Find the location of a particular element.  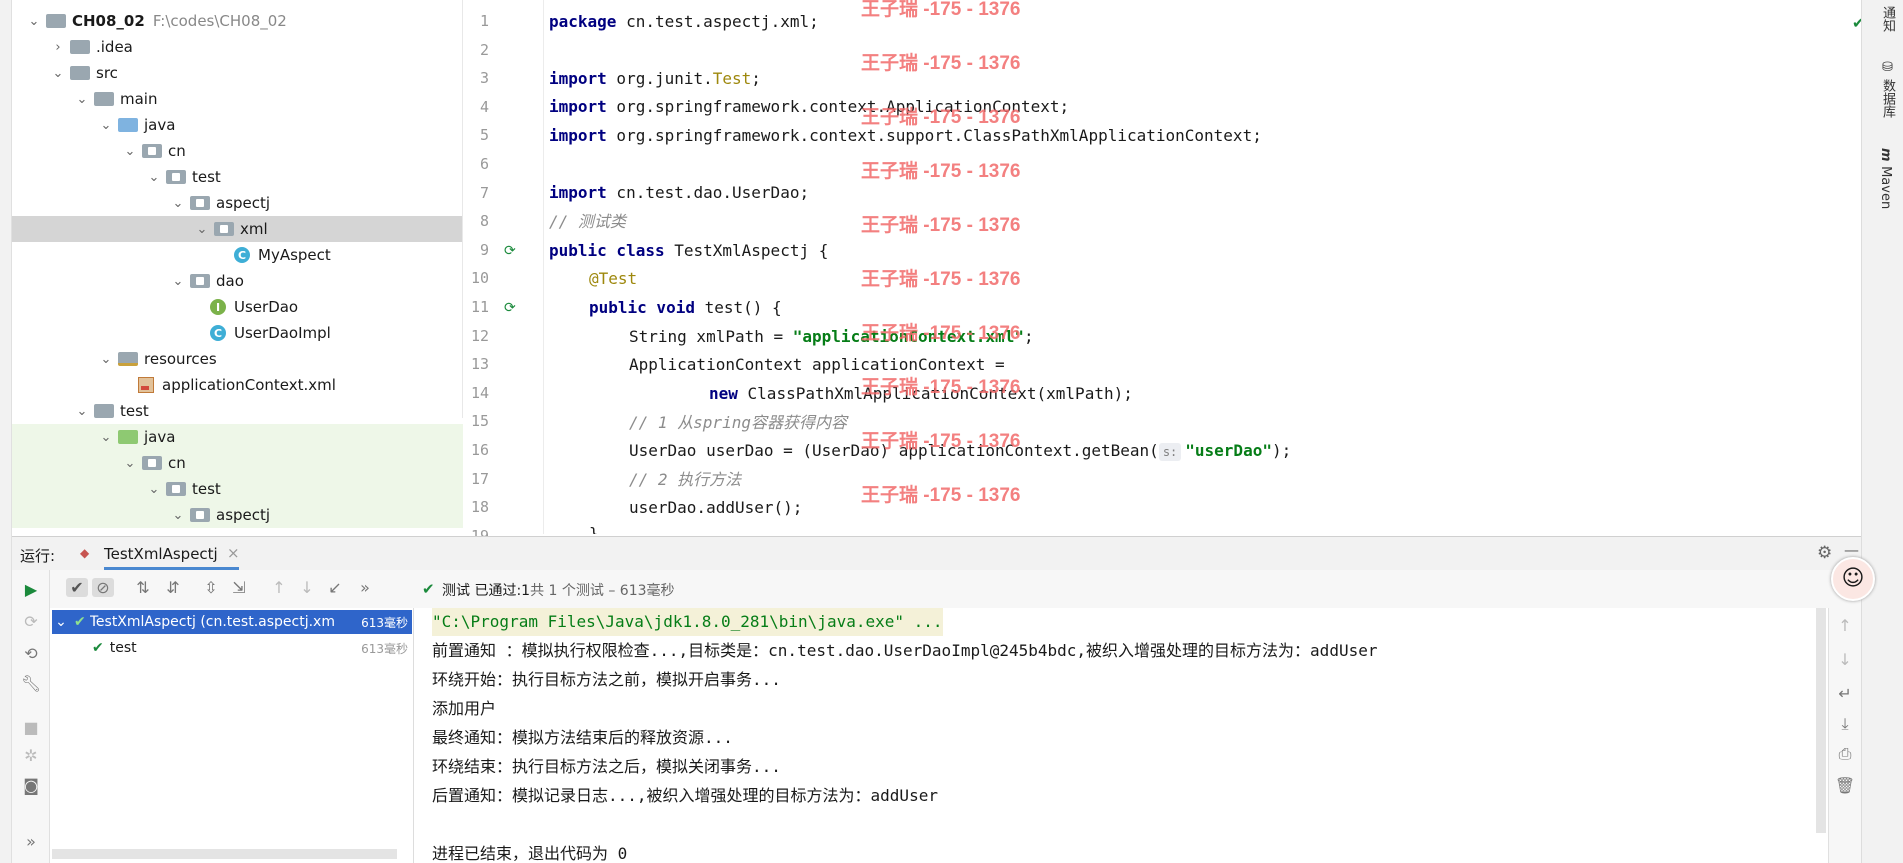

wrench-icon: 🔧︎ is located at coordinates (31, 683).